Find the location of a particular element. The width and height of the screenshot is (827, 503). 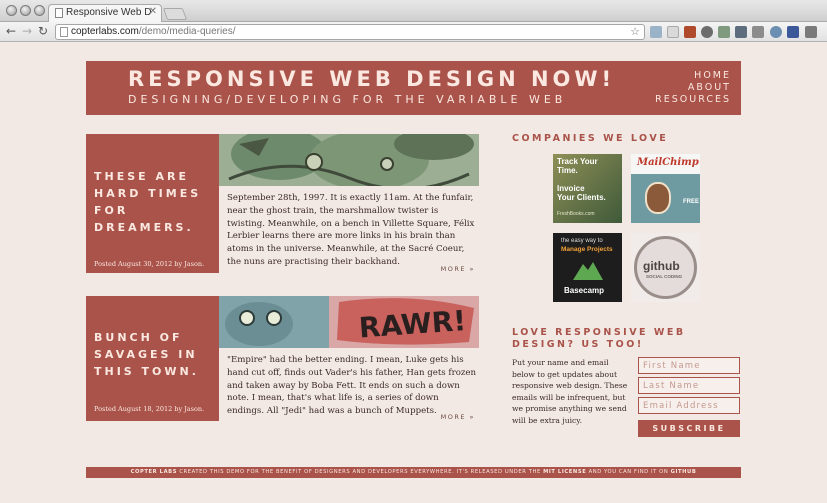

basecamp-ad: the easy way to Manage Projects Basecamp is located at coordinates (587, 267).